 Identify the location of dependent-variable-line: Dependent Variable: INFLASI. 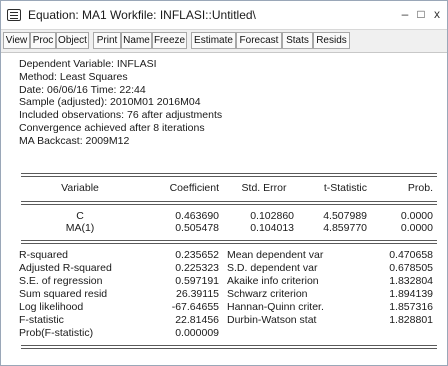
(88, 64).